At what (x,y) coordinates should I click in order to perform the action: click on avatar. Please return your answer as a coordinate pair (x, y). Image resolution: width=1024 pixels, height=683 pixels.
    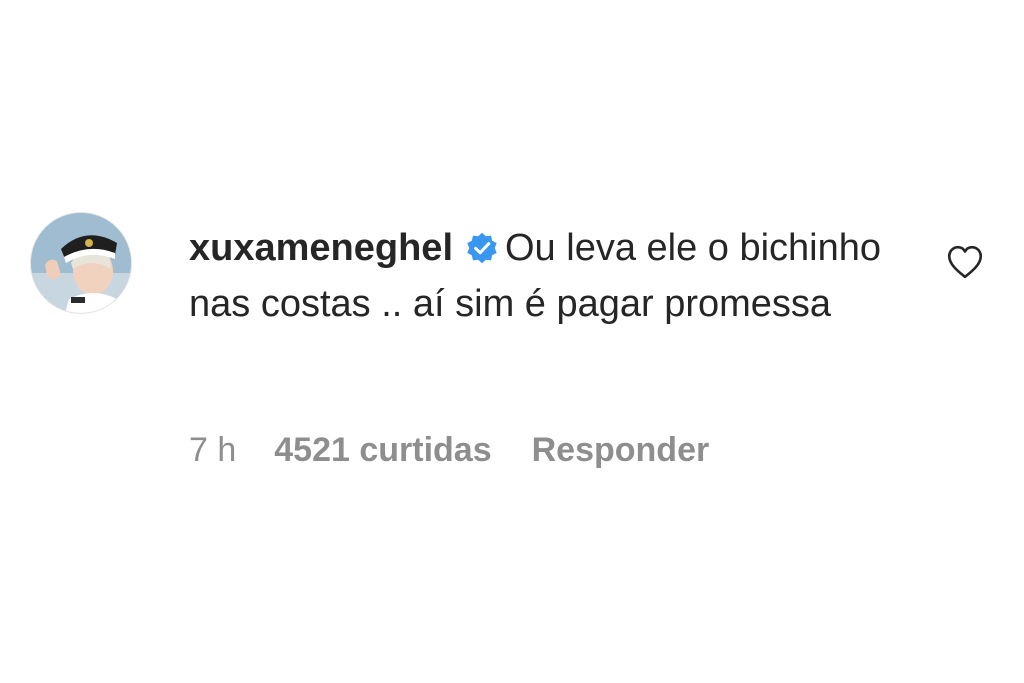
    Looking at the image, I should click on (81, 263).